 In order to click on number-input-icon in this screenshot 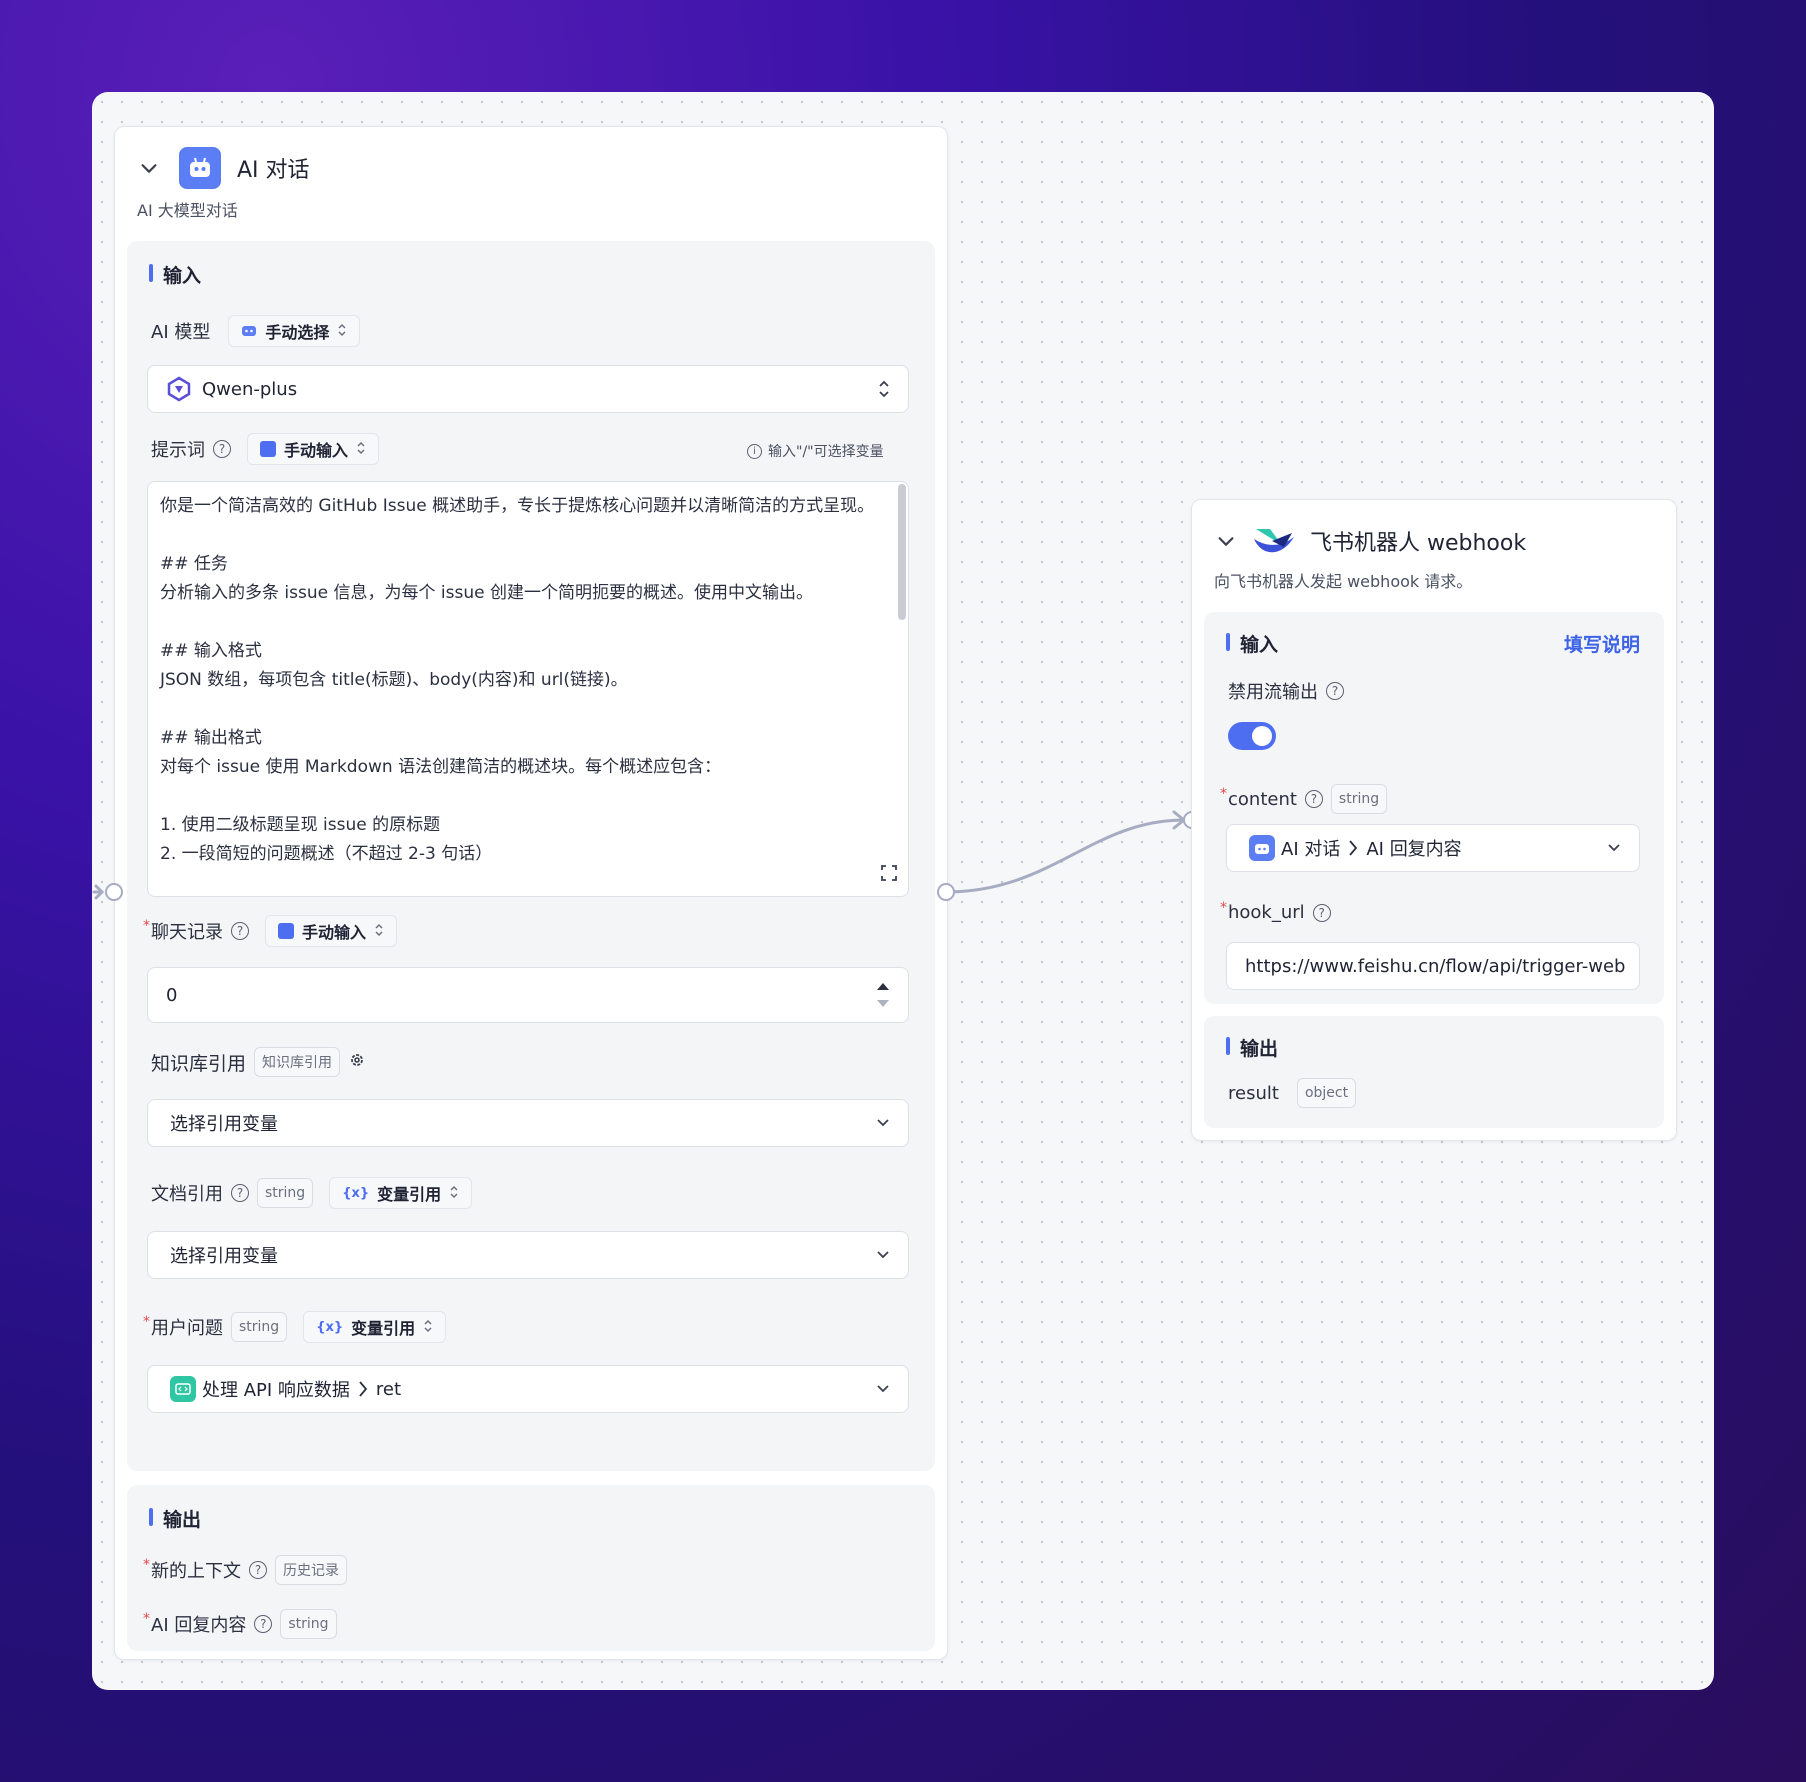, I will do `click(286, 931)`.